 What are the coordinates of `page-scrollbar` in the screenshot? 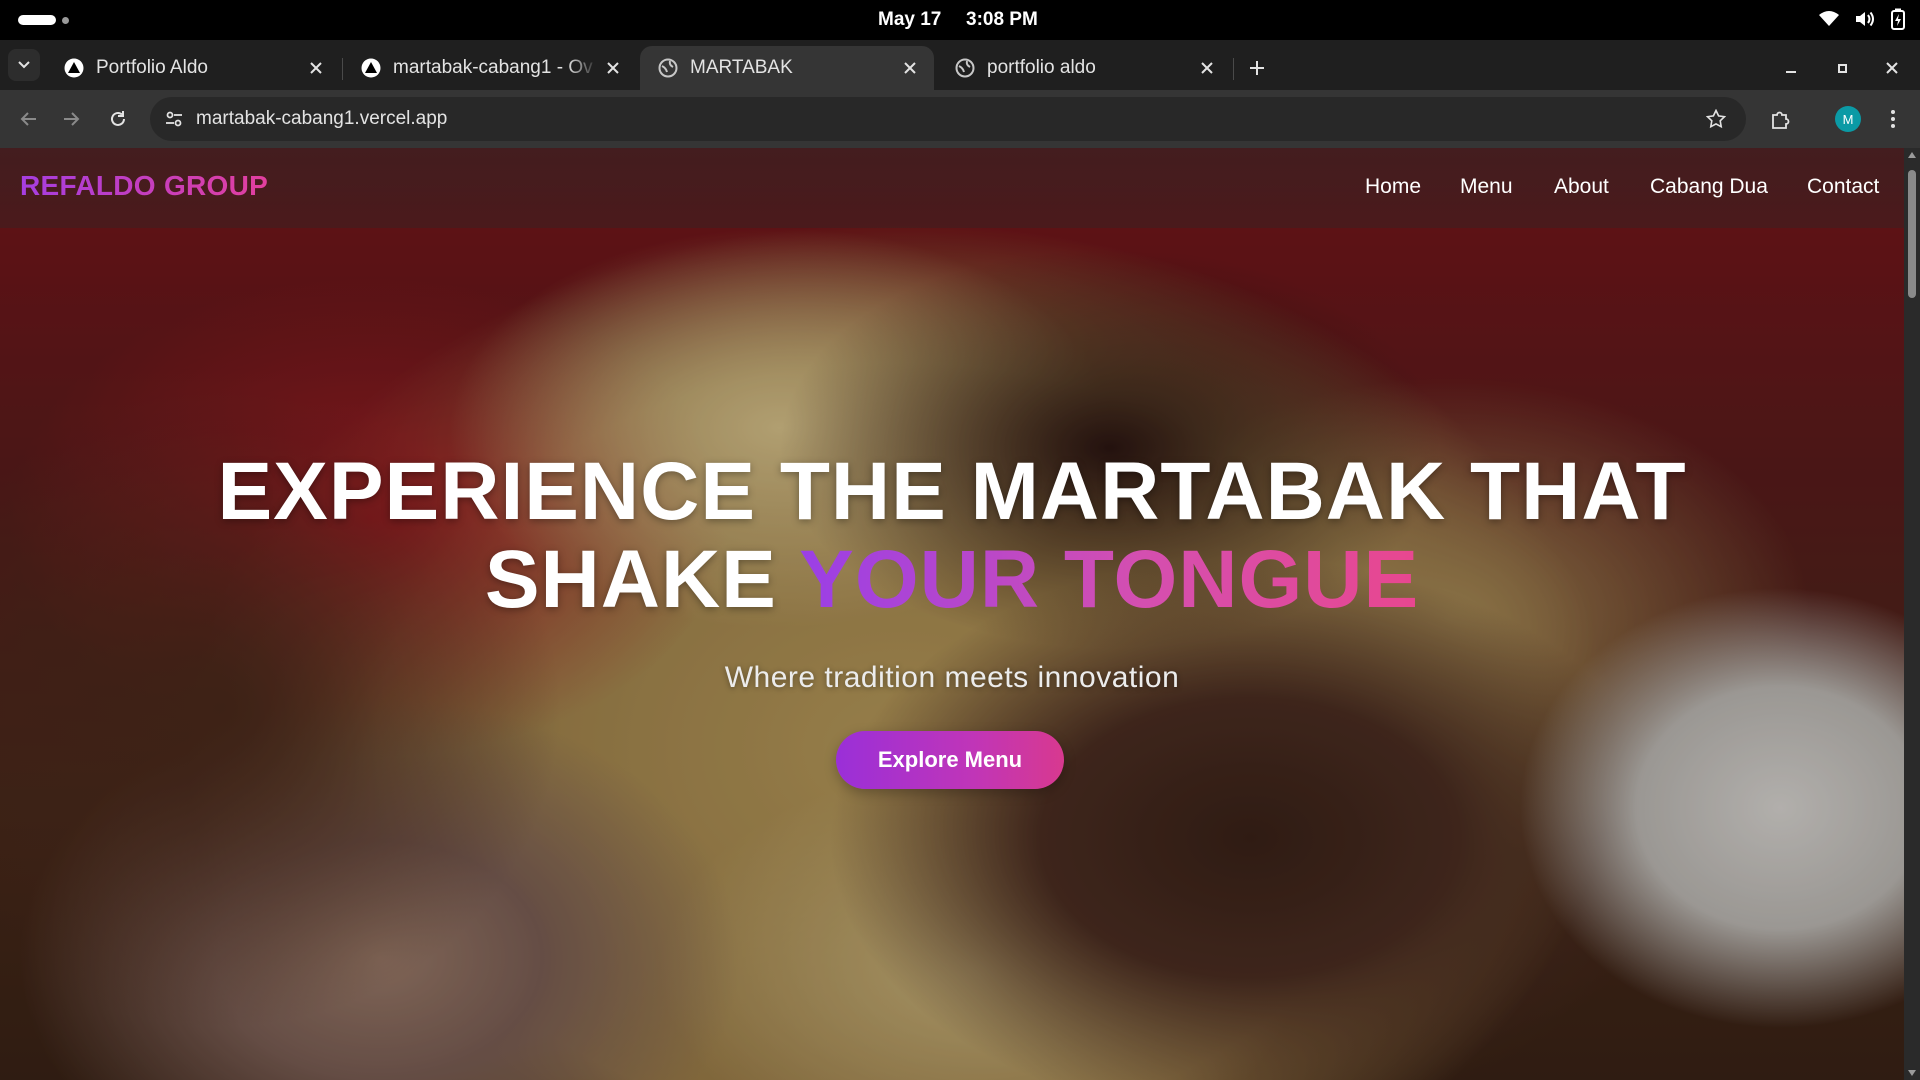 It's located at (1912, 614).